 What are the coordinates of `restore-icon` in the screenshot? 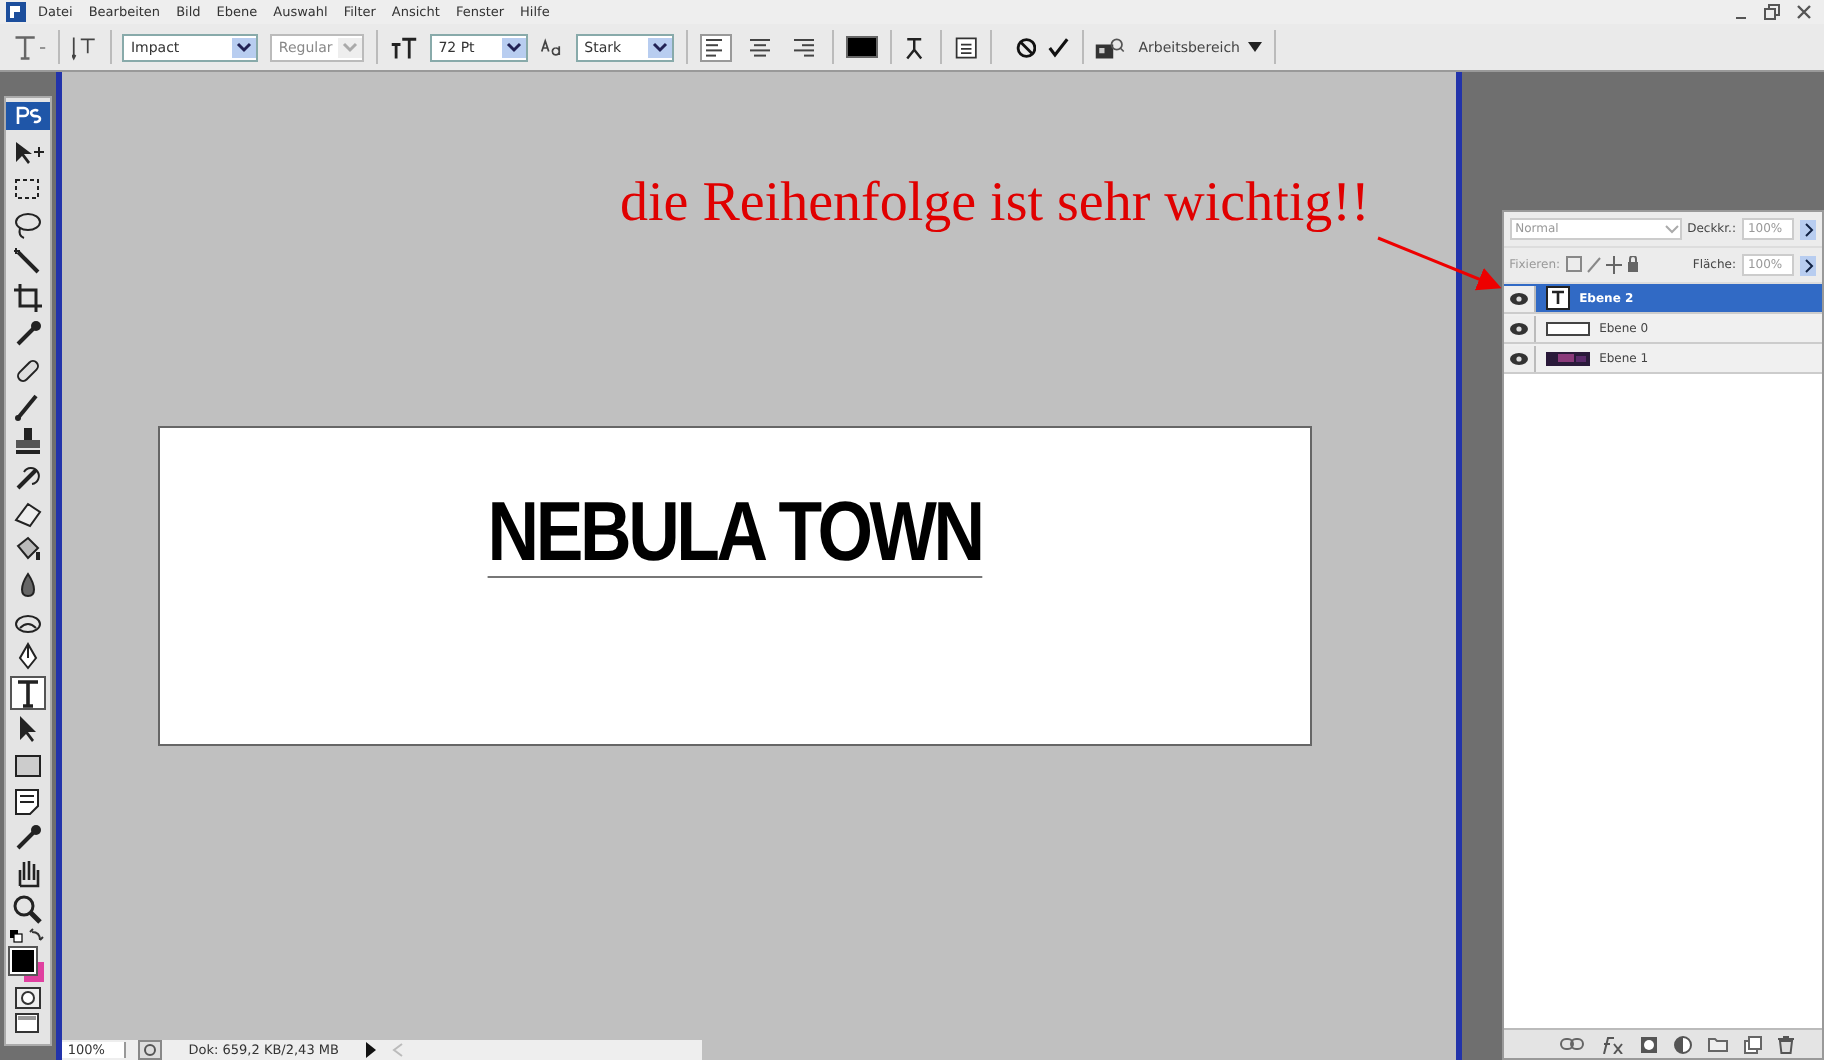 It's located at (1772, 12).